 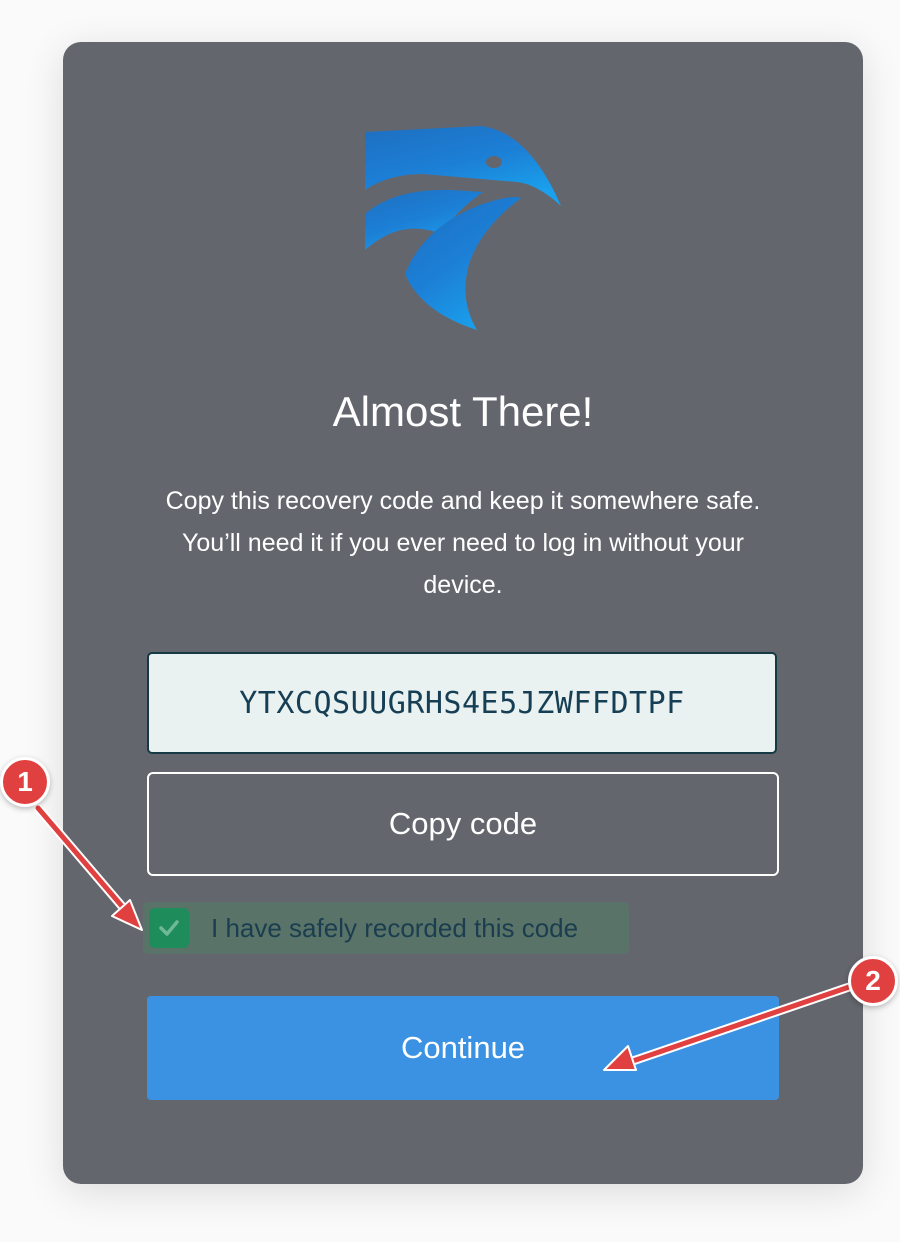 I want to click on confirm-recorded-checkbox, so click(x=169, y=928).